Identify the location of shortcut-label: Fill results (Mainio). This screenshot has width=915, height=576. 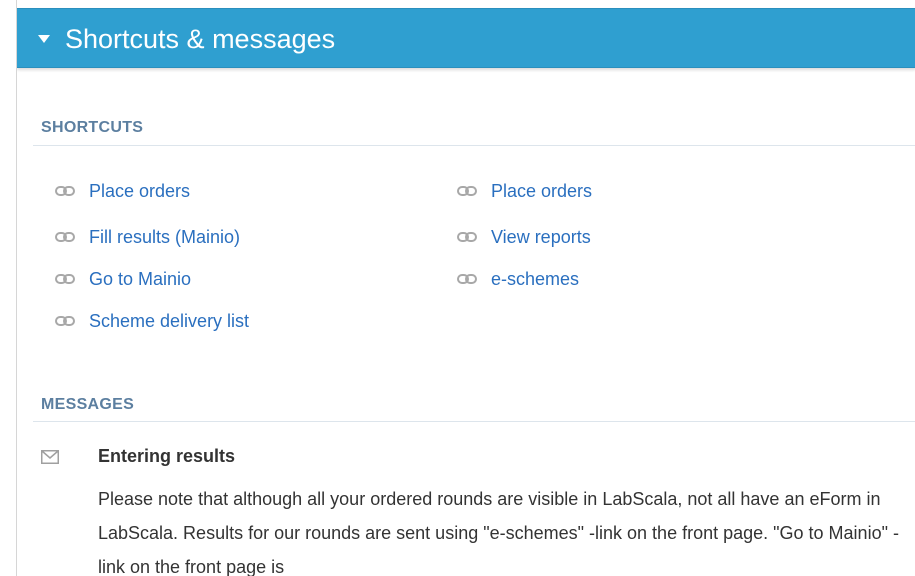
(164, 237).